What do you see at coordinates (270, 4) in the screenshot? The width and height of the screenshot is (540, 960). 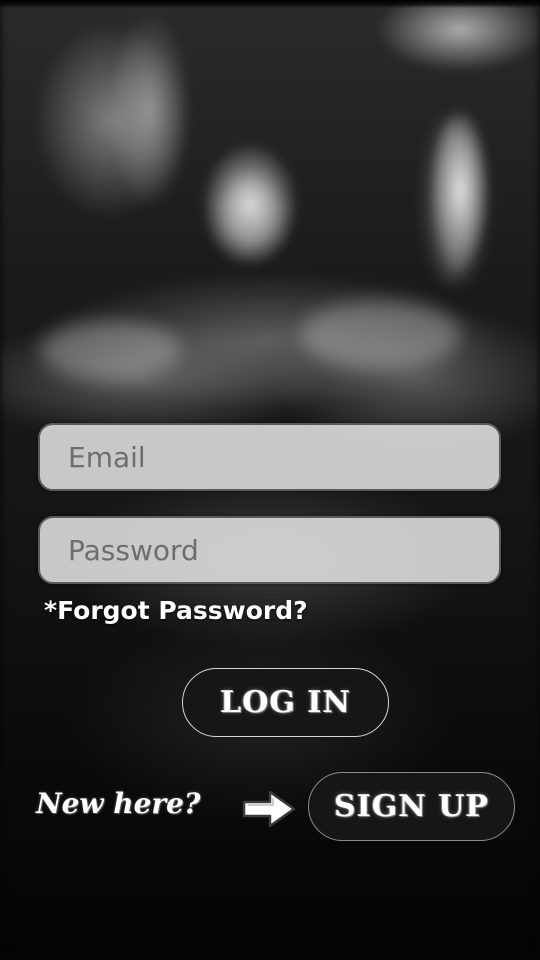 I see `top-edge-shade` at bounding box center [270, 4].